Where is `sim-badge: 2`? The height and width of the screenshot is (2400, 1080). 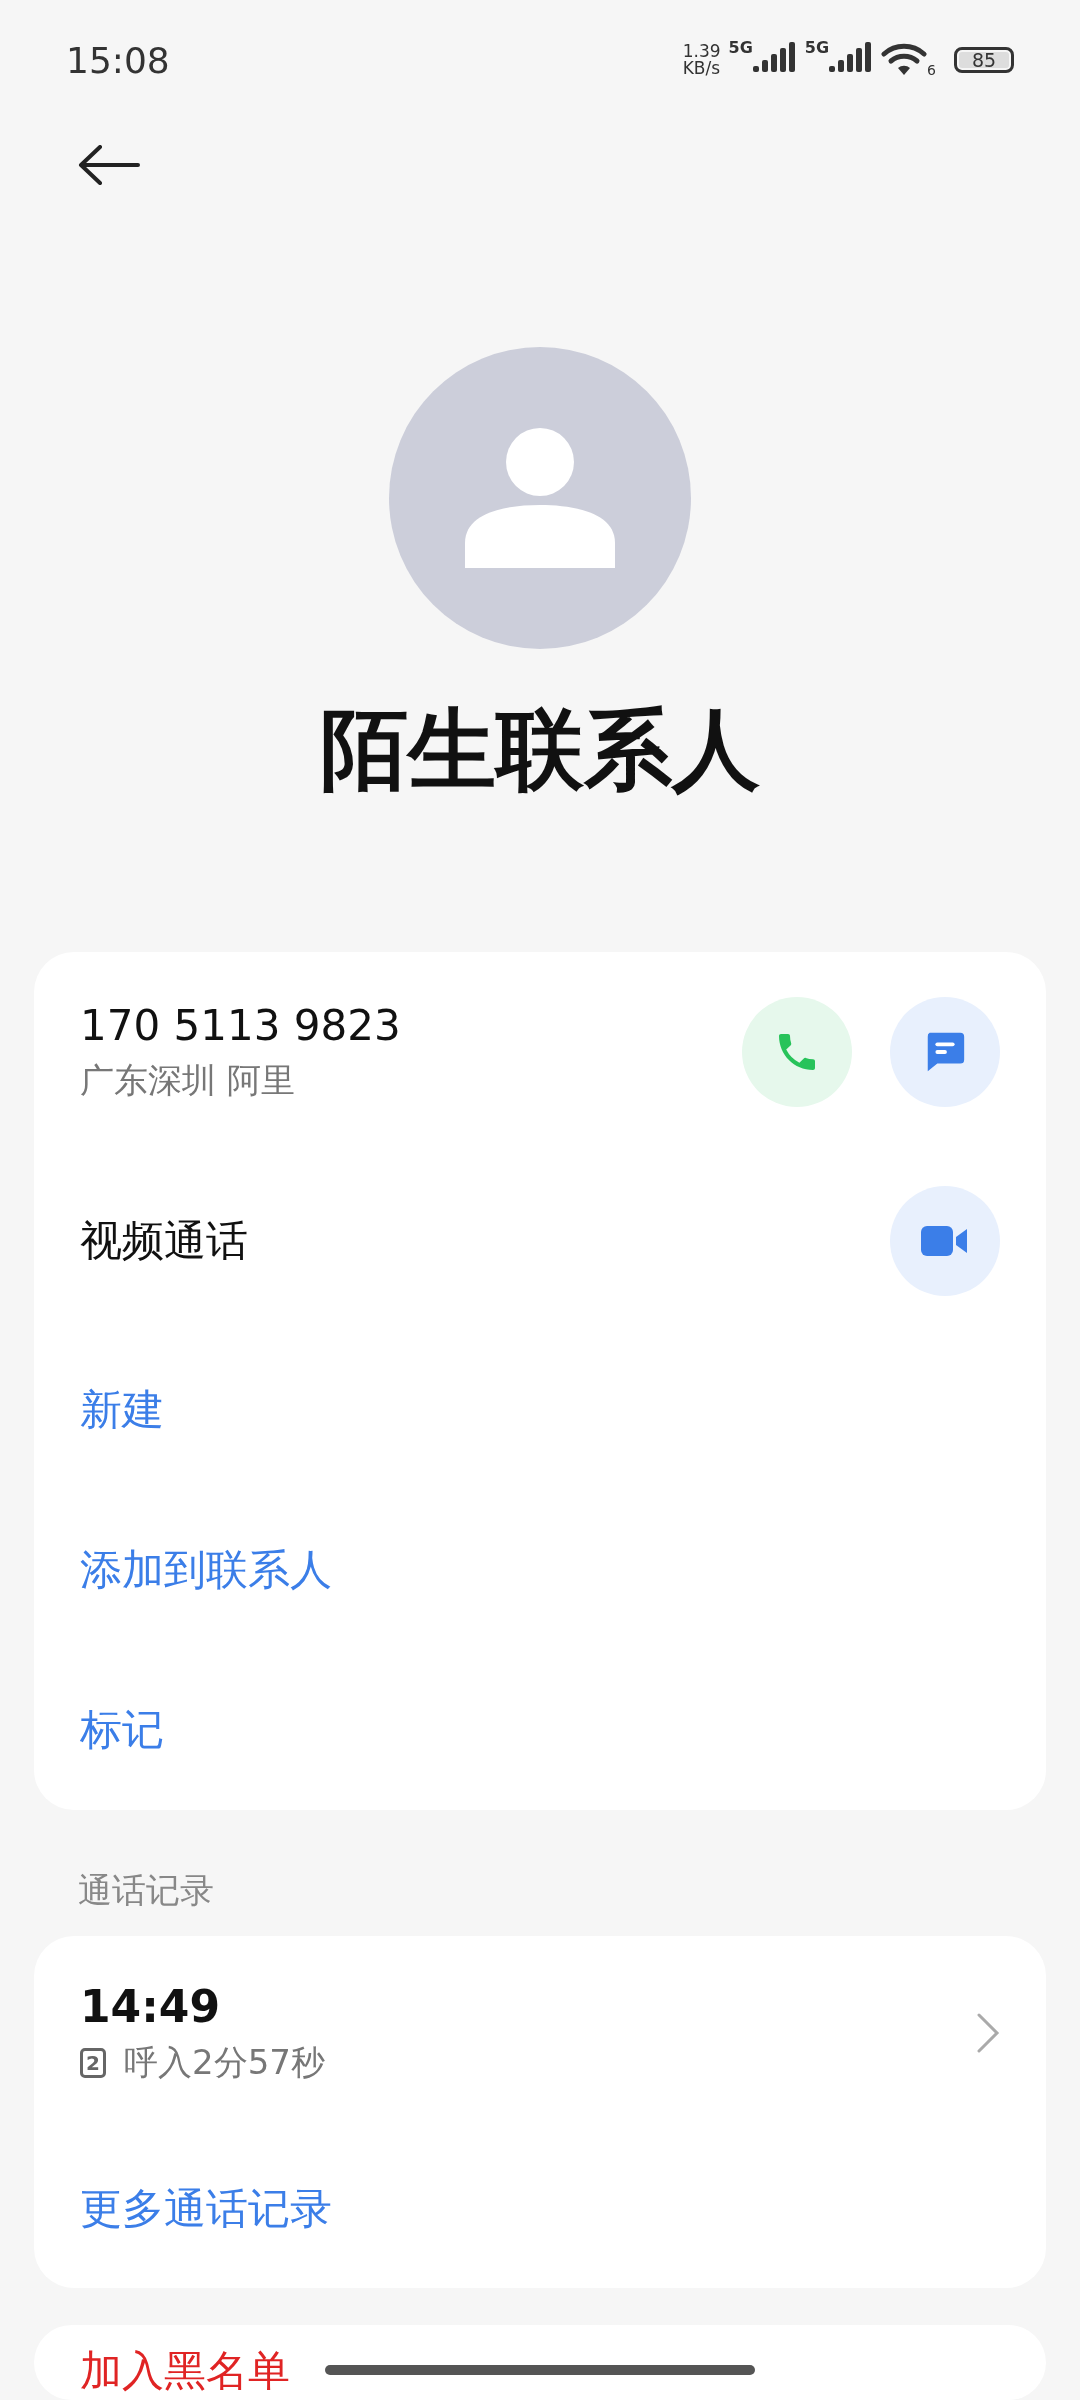 sim-badge: 2 is located at coordinates (93, 2062).